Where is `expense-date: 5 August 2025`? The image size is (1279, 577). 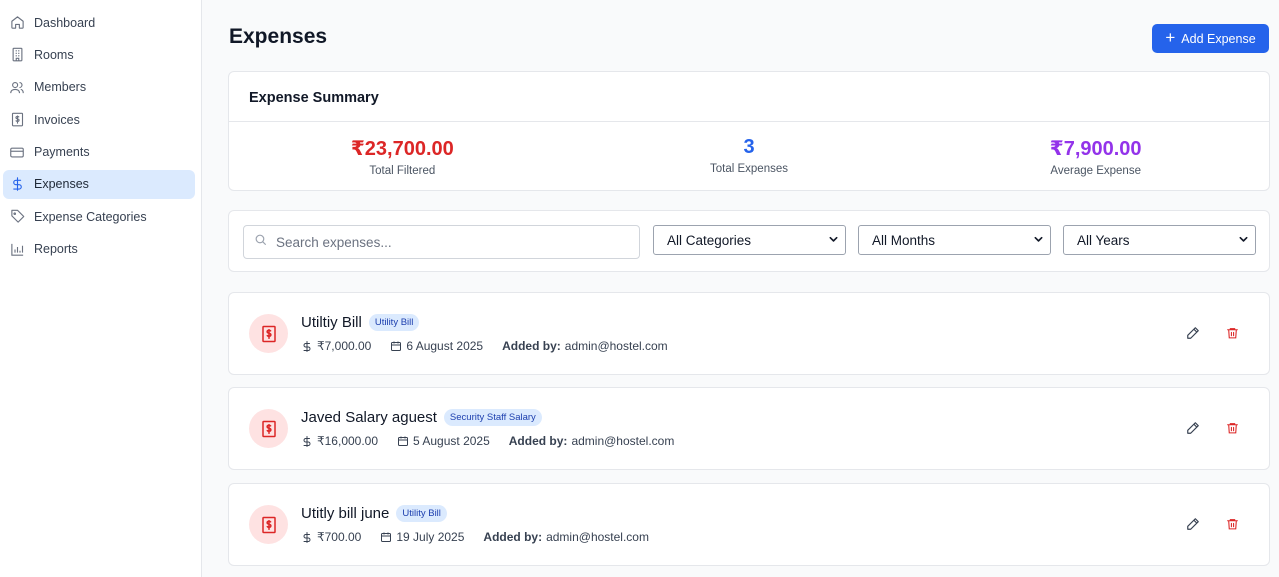 expense-date: 5 August 2025 is located at coordinates (443, 441).